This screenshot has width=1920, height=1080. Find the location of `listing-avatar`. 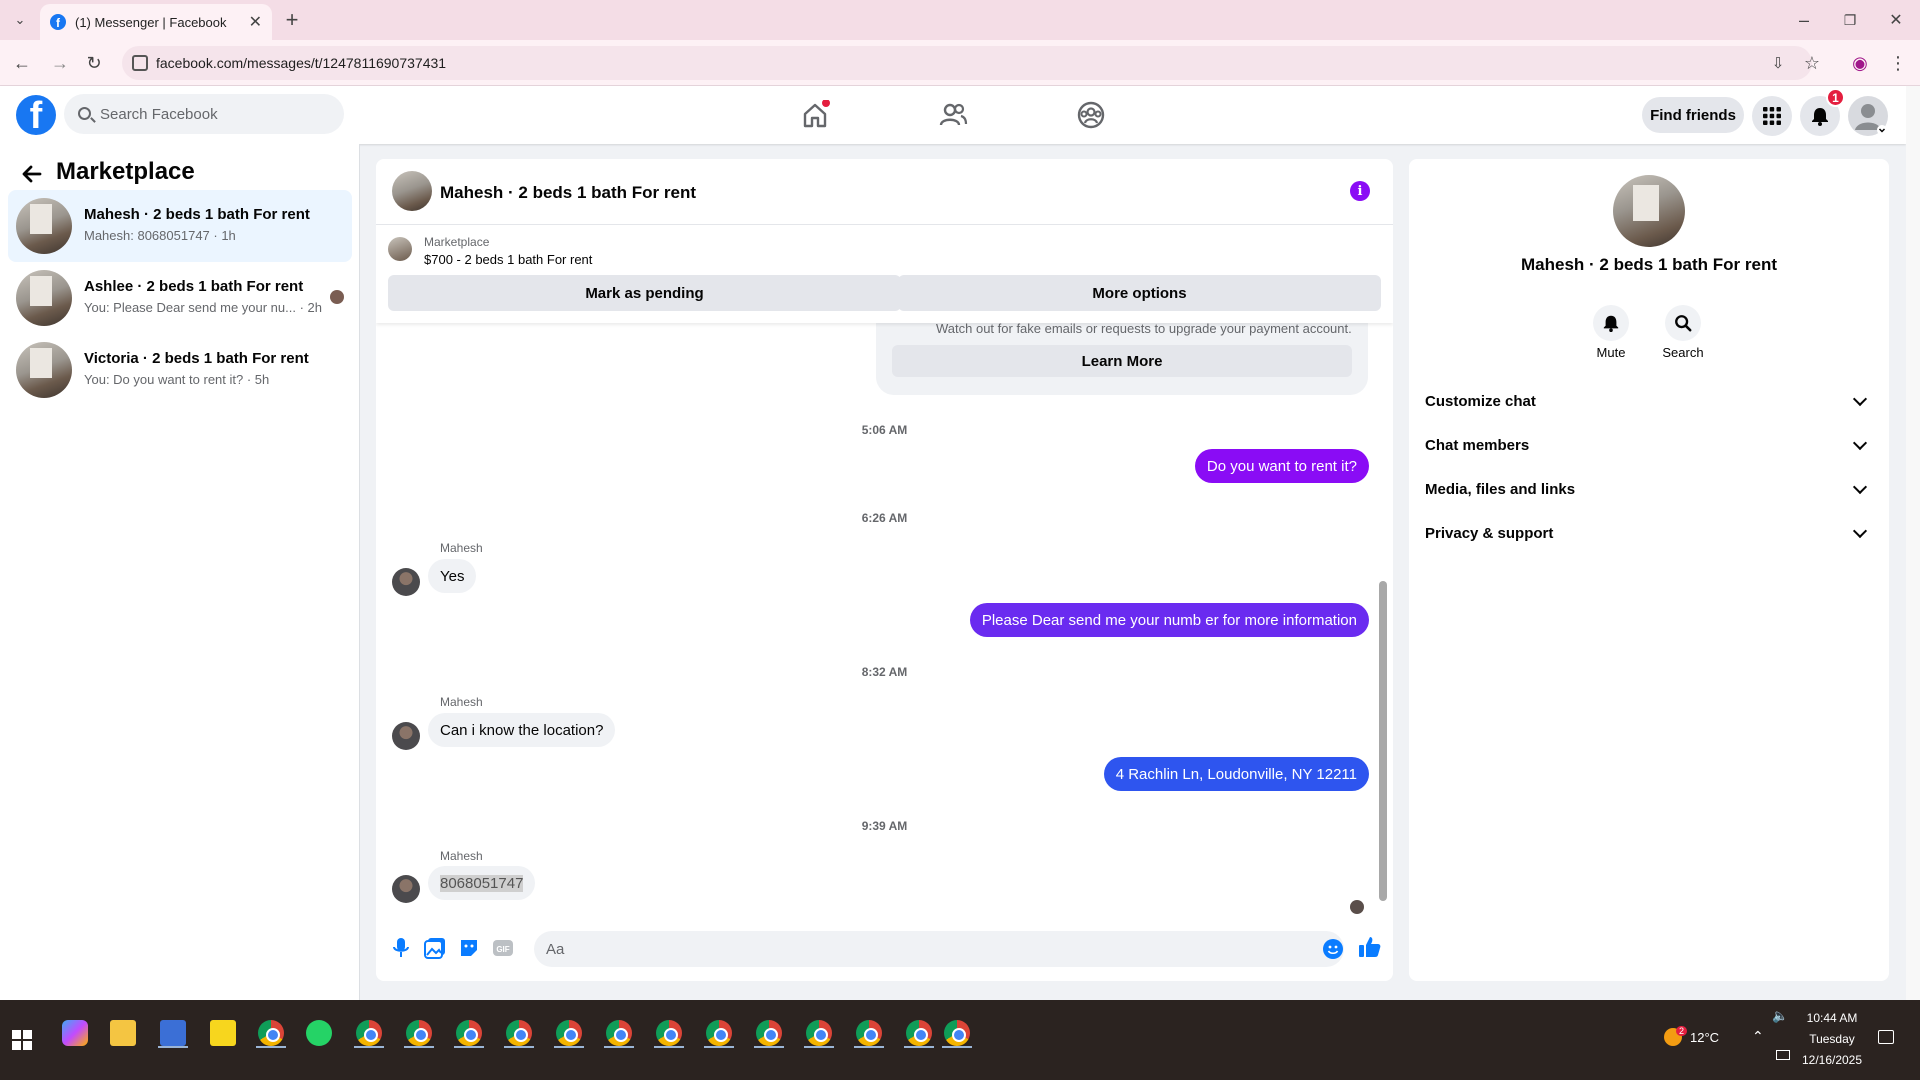

listing-avatar is located at coordinates (1649, 211).